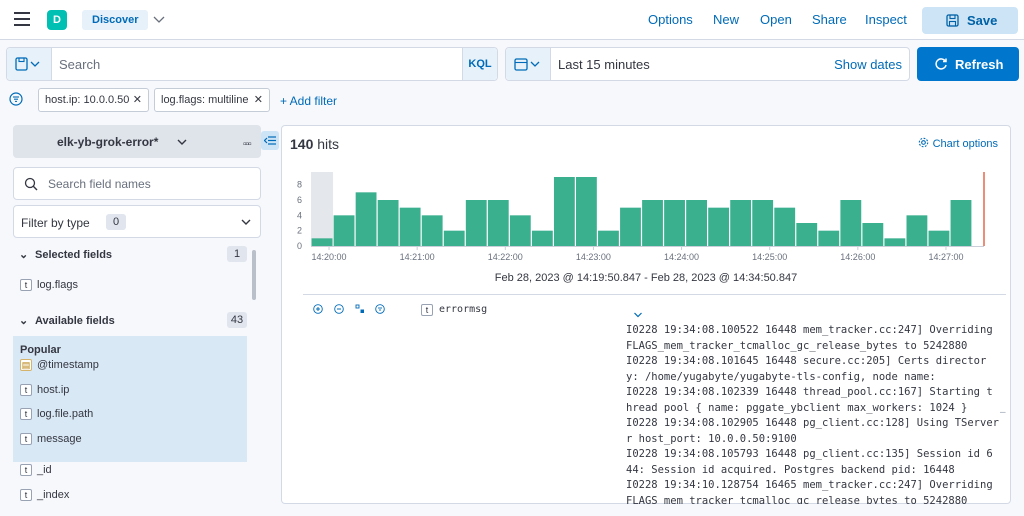 Image resolution: width=1024 pixels, height=516 pixels. I want to click on field-timestamp: ▤ @timestamp, so click(59, 369).